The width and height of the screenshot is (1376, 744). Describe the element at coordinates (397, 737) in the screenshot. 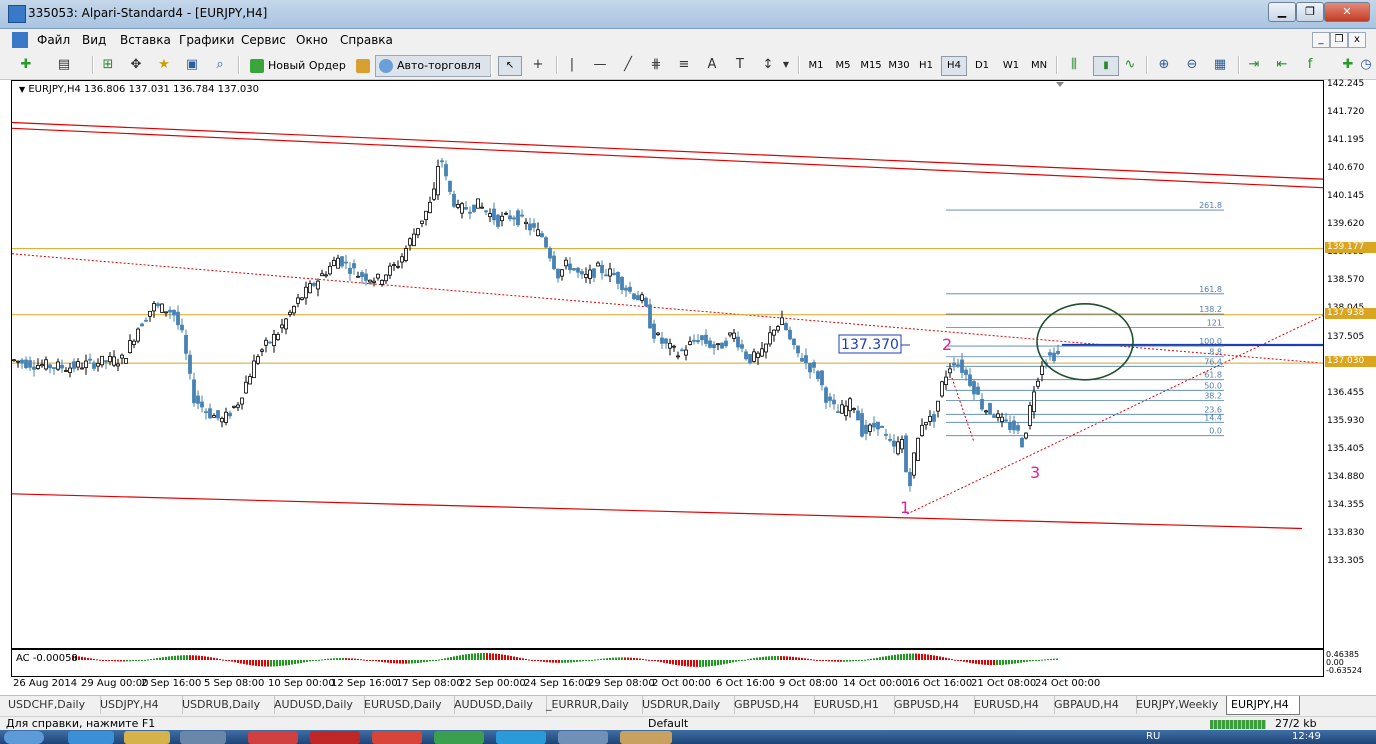

I see `chrome-taskbar-icon` at that location.